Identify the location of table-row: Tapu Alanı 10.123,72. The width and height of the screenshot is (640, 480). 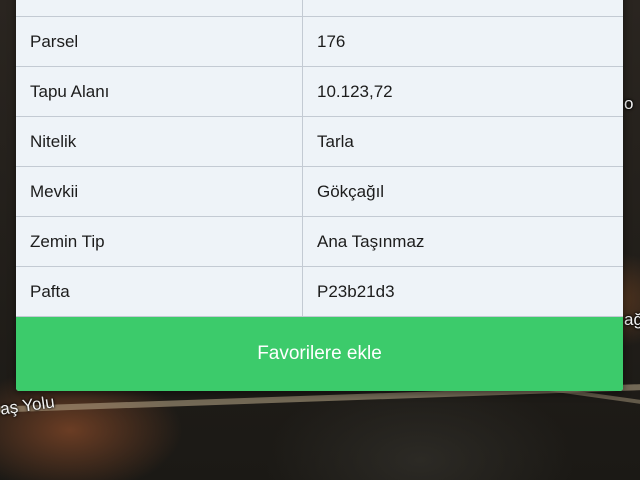
(319, 92).